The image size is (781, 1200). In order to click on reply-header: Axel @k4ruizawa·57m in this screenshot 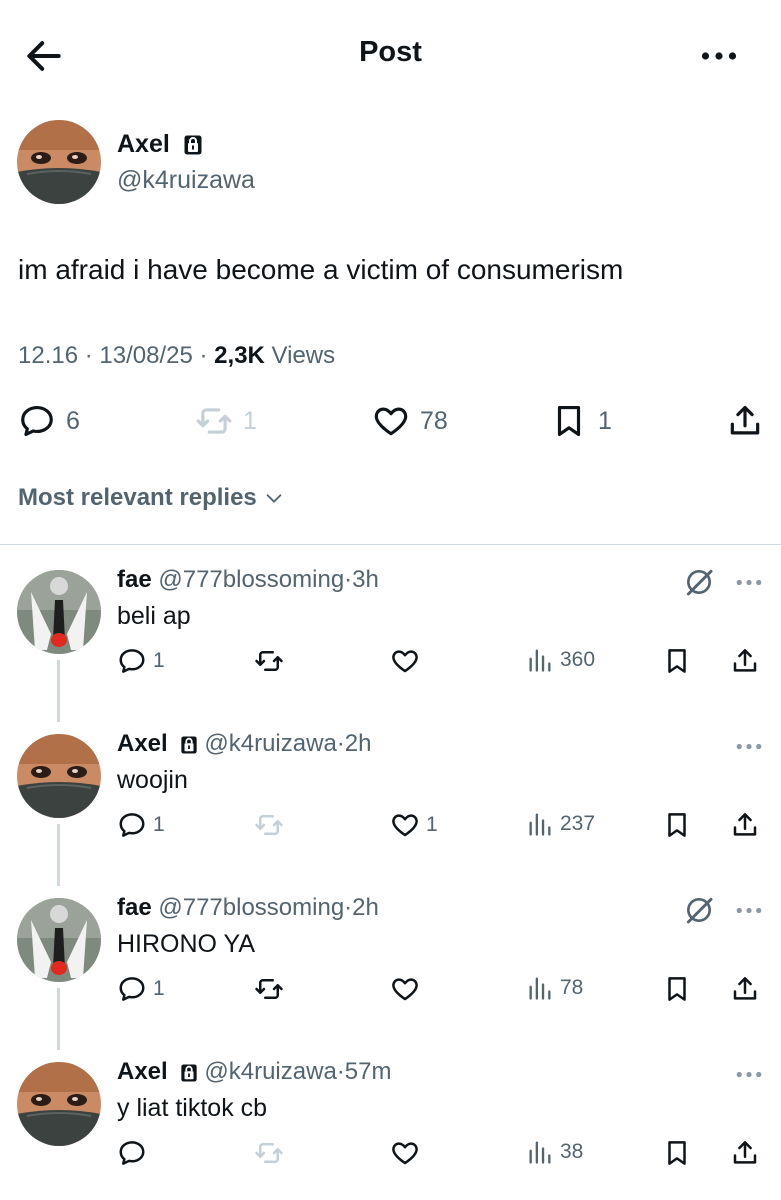, I will do `click(254, 1071)`.